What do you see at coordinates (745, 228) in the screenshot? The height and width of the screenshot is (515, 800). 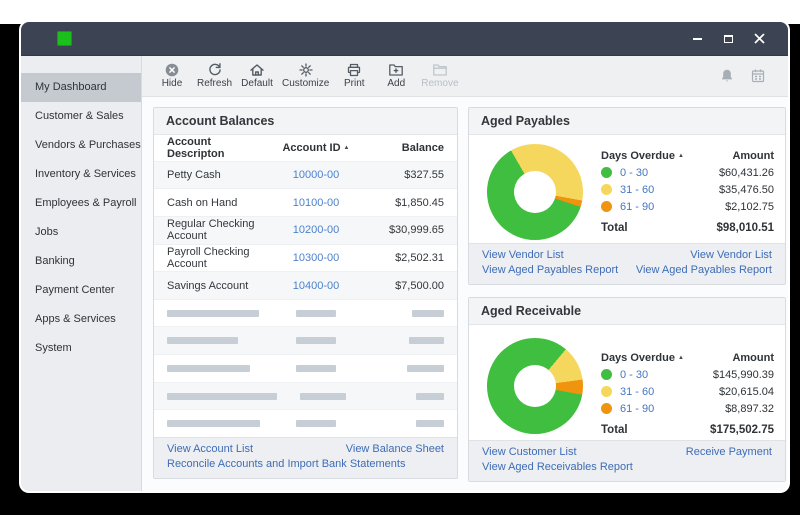 I see `total-amount: $98,010.51` at bounding box center [745, 228].